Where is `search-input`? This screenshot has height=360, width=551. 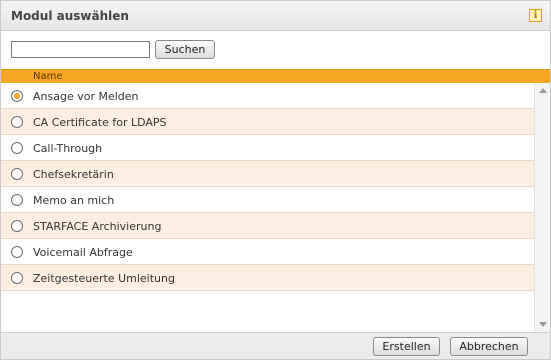
search-input is located at coordinates (80, 49).